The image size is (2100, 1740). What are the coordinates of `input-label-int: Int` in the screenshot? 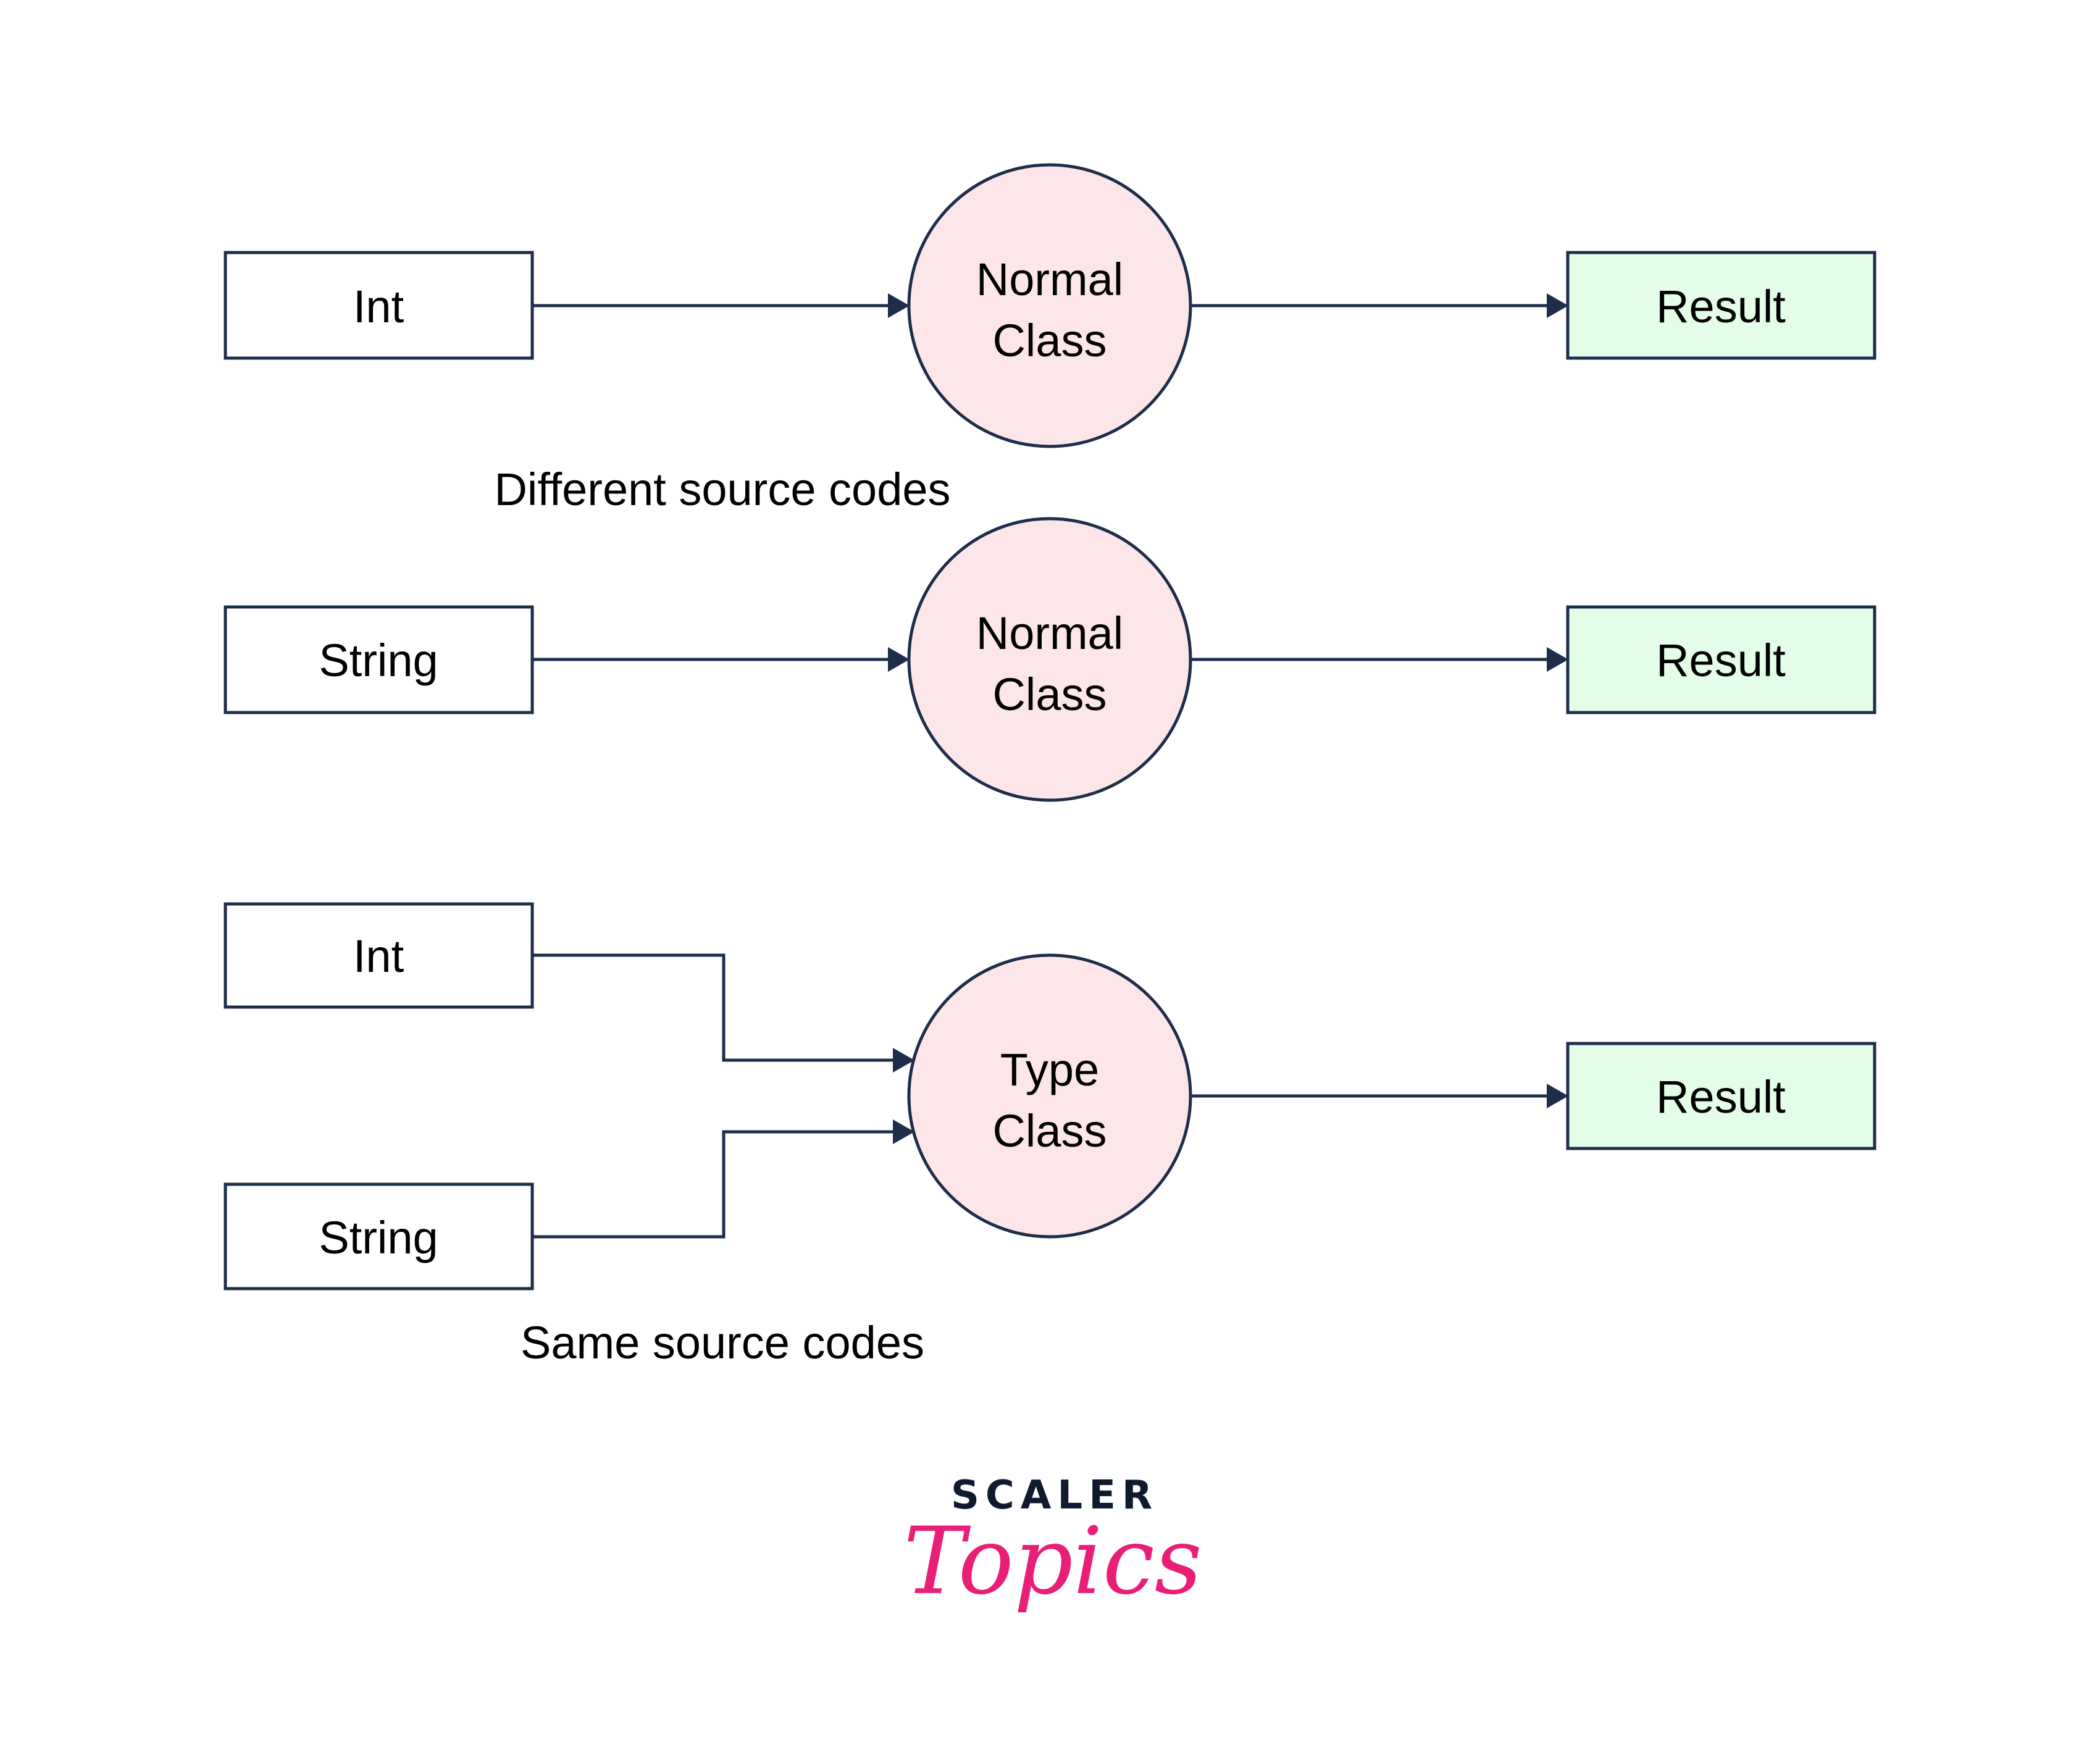 It's located at (379, 306).